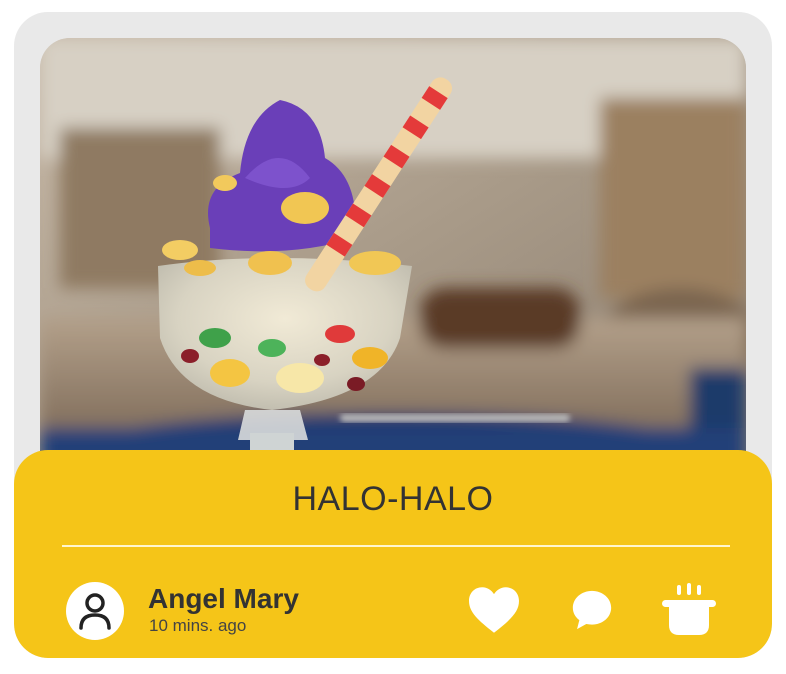 Image resolution: width=786 pixels, height=674 pixels. I want to click on chat-bubble-icon, so click(592, 610).